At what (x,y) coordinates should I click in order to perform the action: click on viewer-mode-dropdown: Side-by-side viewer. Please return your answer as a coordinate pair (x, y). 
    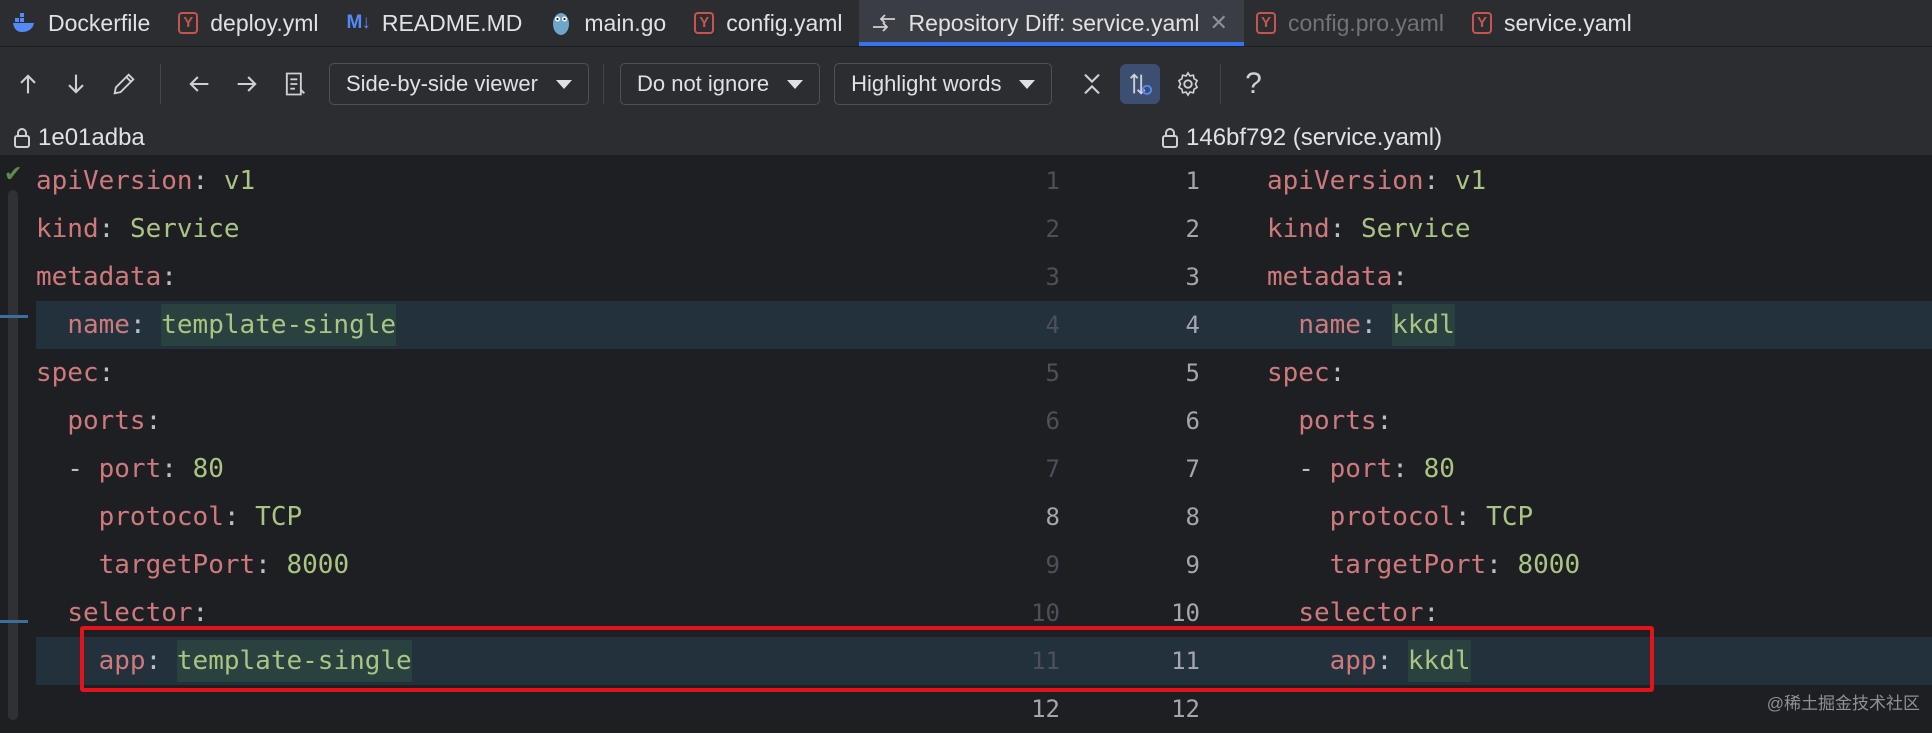
    Looking at the image, I should click on (459, 84).